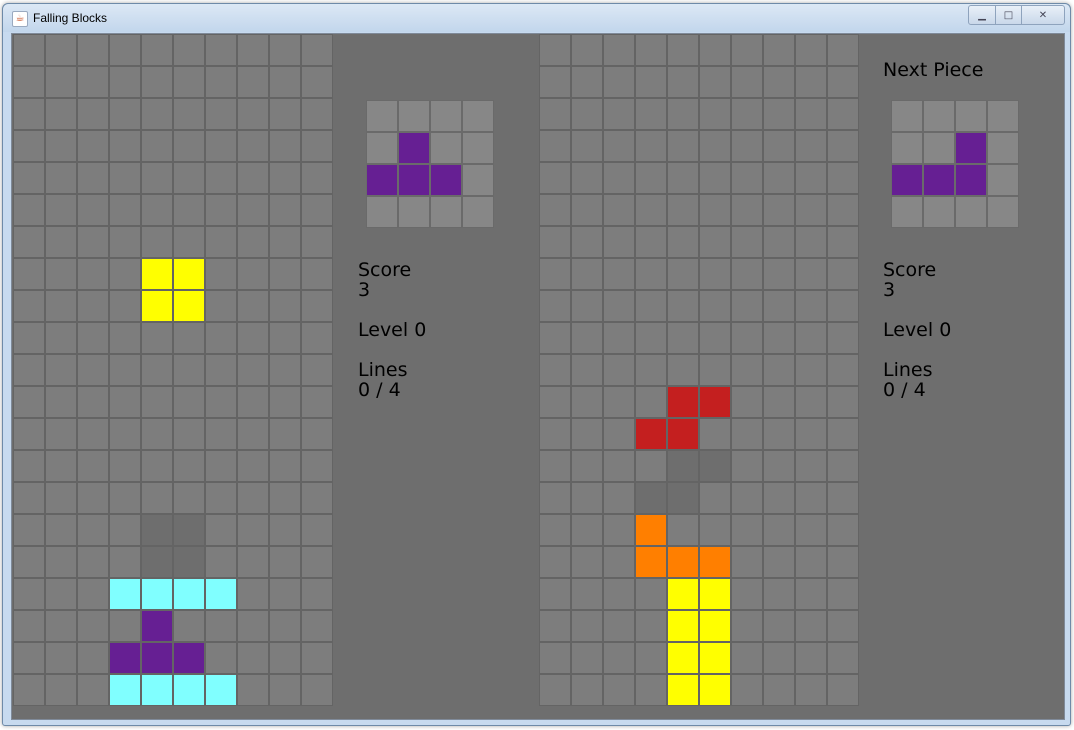  What do you see at coordinates (536, 18) in the screenshot?
I see `title-bar: ☕ Falling Blocks ▁ □ ✕` at bounding box center [536, 18].